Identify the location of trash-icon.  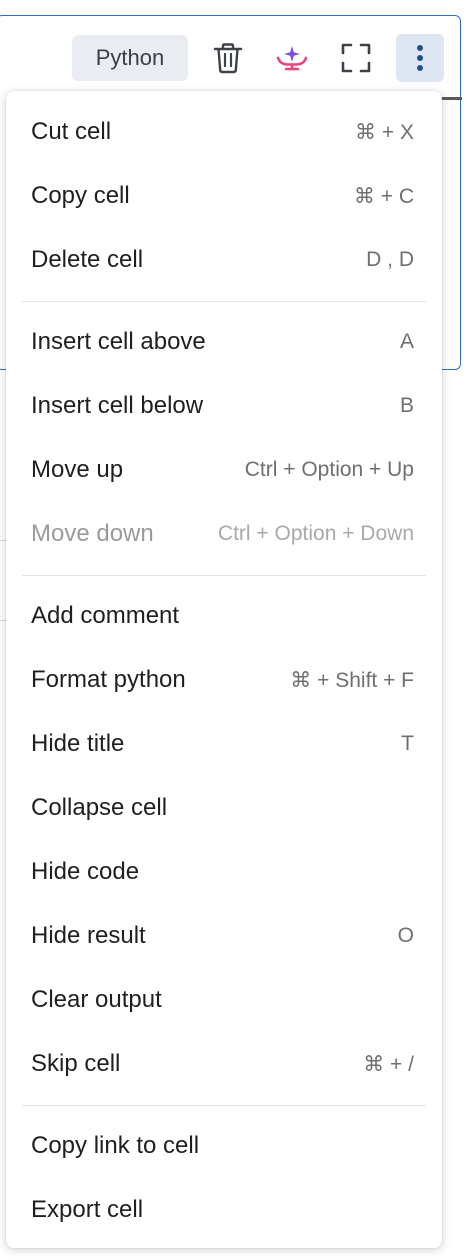
(228, 58).